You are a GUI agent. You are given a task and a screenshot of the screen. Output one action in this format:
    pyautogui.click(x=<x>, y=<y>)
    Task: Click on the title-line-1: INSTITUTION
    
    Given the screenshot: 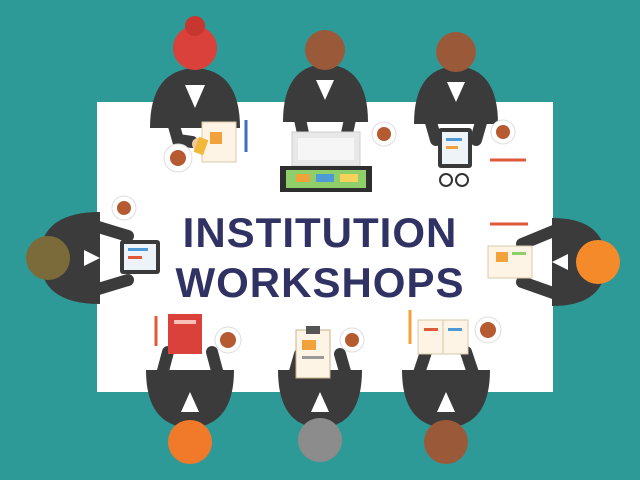 What is the action you would take?
    pyautogui.click(x=320, y=232)
    